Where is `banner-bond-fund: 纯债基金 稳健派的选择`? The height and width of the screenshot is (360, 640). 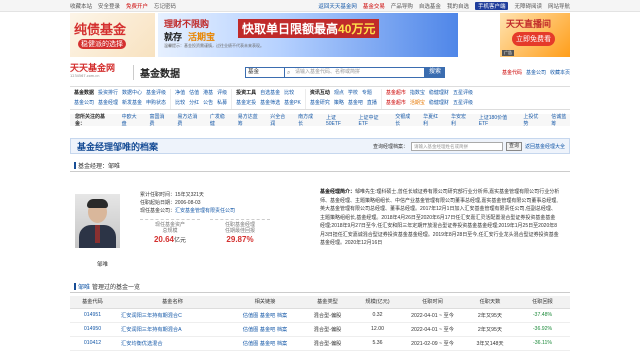 banner-bond-fund: 纯债基金 稳健派的选择 is located at coordinates (112, 35).